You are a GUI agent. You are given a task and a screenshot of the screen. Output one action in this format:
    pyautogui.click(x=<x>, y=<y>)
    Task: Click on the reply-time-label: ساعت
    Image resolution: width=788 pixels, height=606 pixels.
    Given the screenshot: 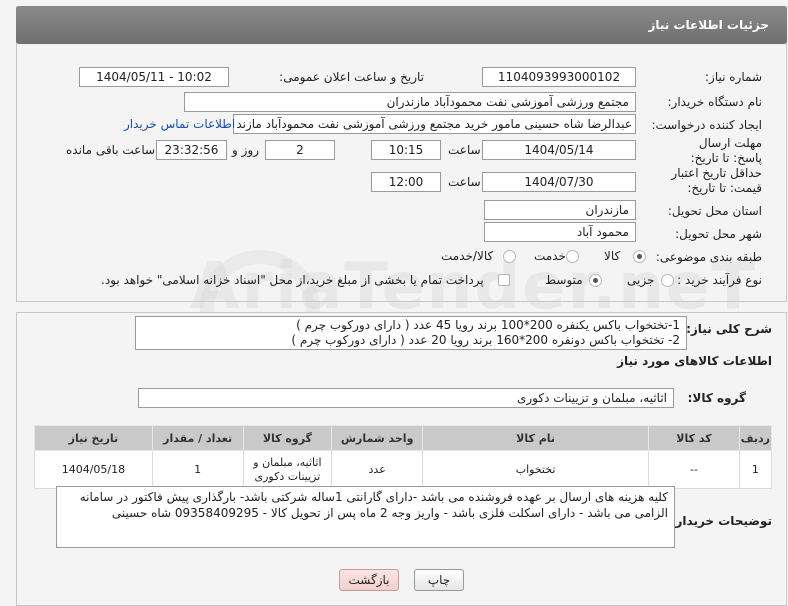 What is the action you would take?
    pyautogui.click(x=464, y=150)
    